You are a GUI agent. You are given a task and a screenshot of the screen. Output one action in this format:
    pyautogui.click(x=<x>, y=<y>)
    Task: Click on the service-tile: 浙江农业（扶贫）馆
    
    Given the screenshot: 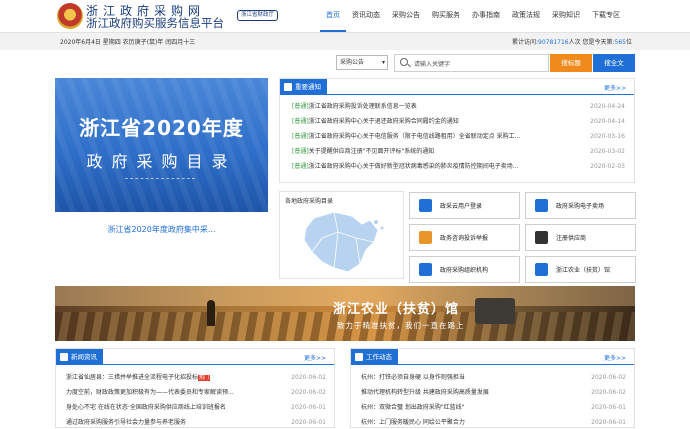 What is the action you would take?
    pyautogui.click(x=580, y=269)
    